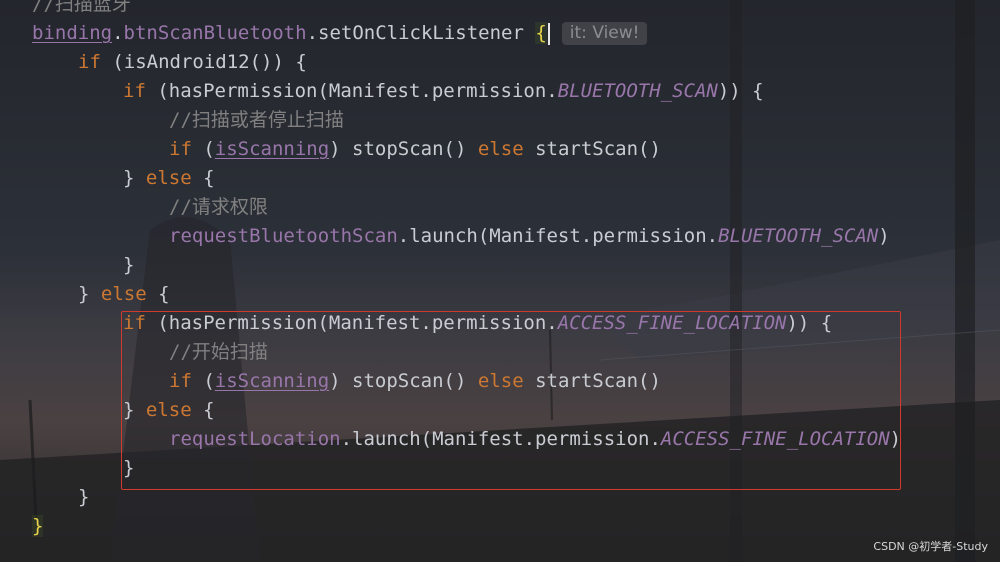  I want to click on code-field: requestBluetoothScan, so click(283, 236).